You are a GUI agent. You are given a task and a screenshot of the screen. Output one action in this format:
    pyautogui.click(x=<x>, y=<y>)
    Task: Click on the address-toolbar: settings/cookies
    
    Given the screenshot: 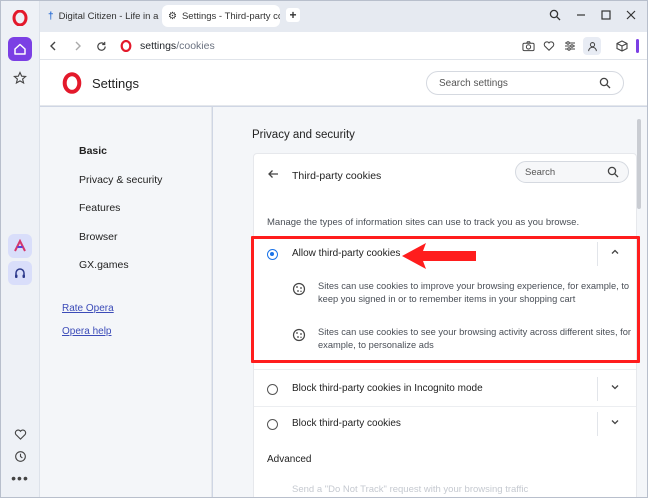 What is the action you would take?
    pyautogui.click(x=344, y=46)
    